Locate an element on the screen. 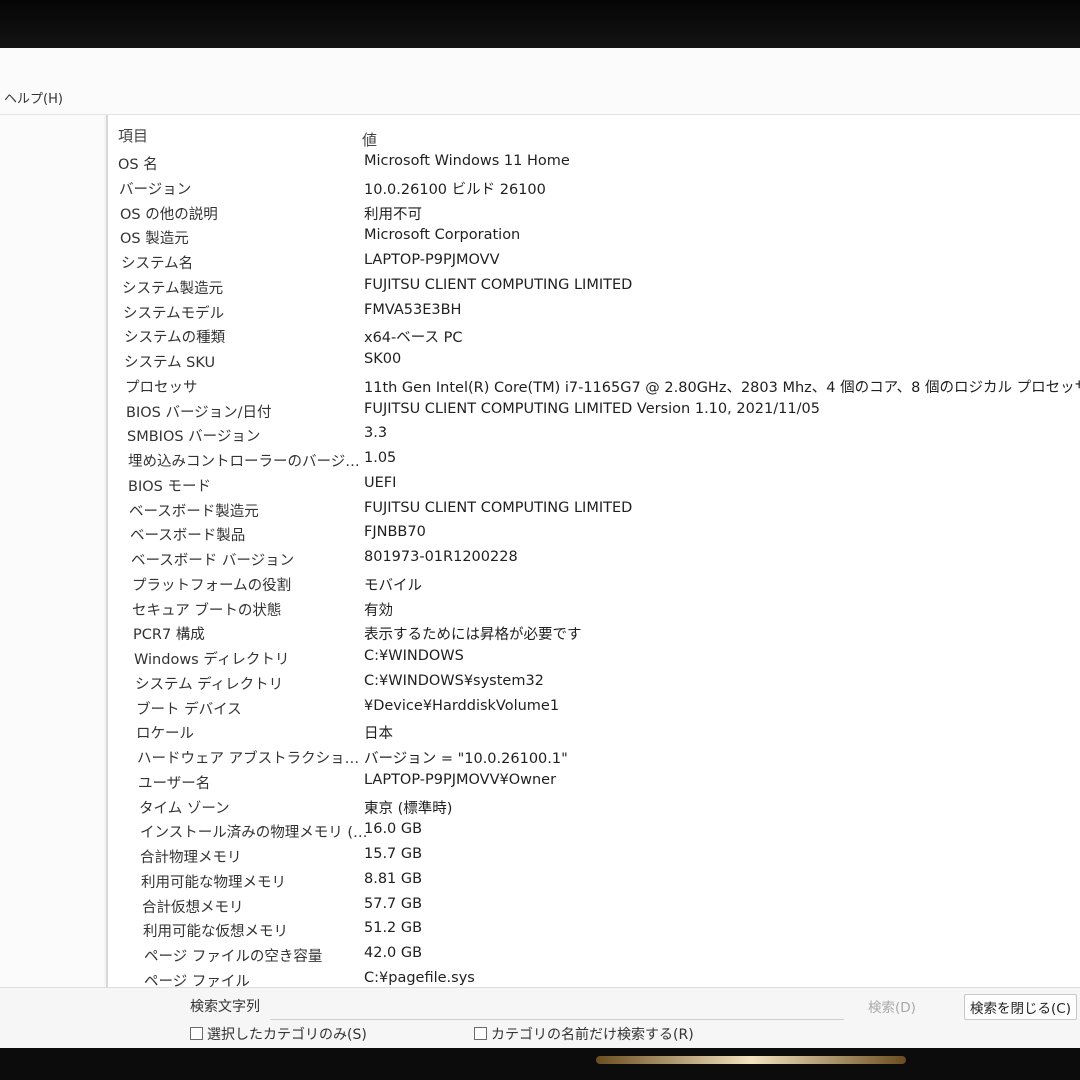 Image resolution: width=1080 pixels, height=1080 pixels. category-names-only-label: カテゴリの名前だけ検索する(R) is located at coordinates (592, 1035).